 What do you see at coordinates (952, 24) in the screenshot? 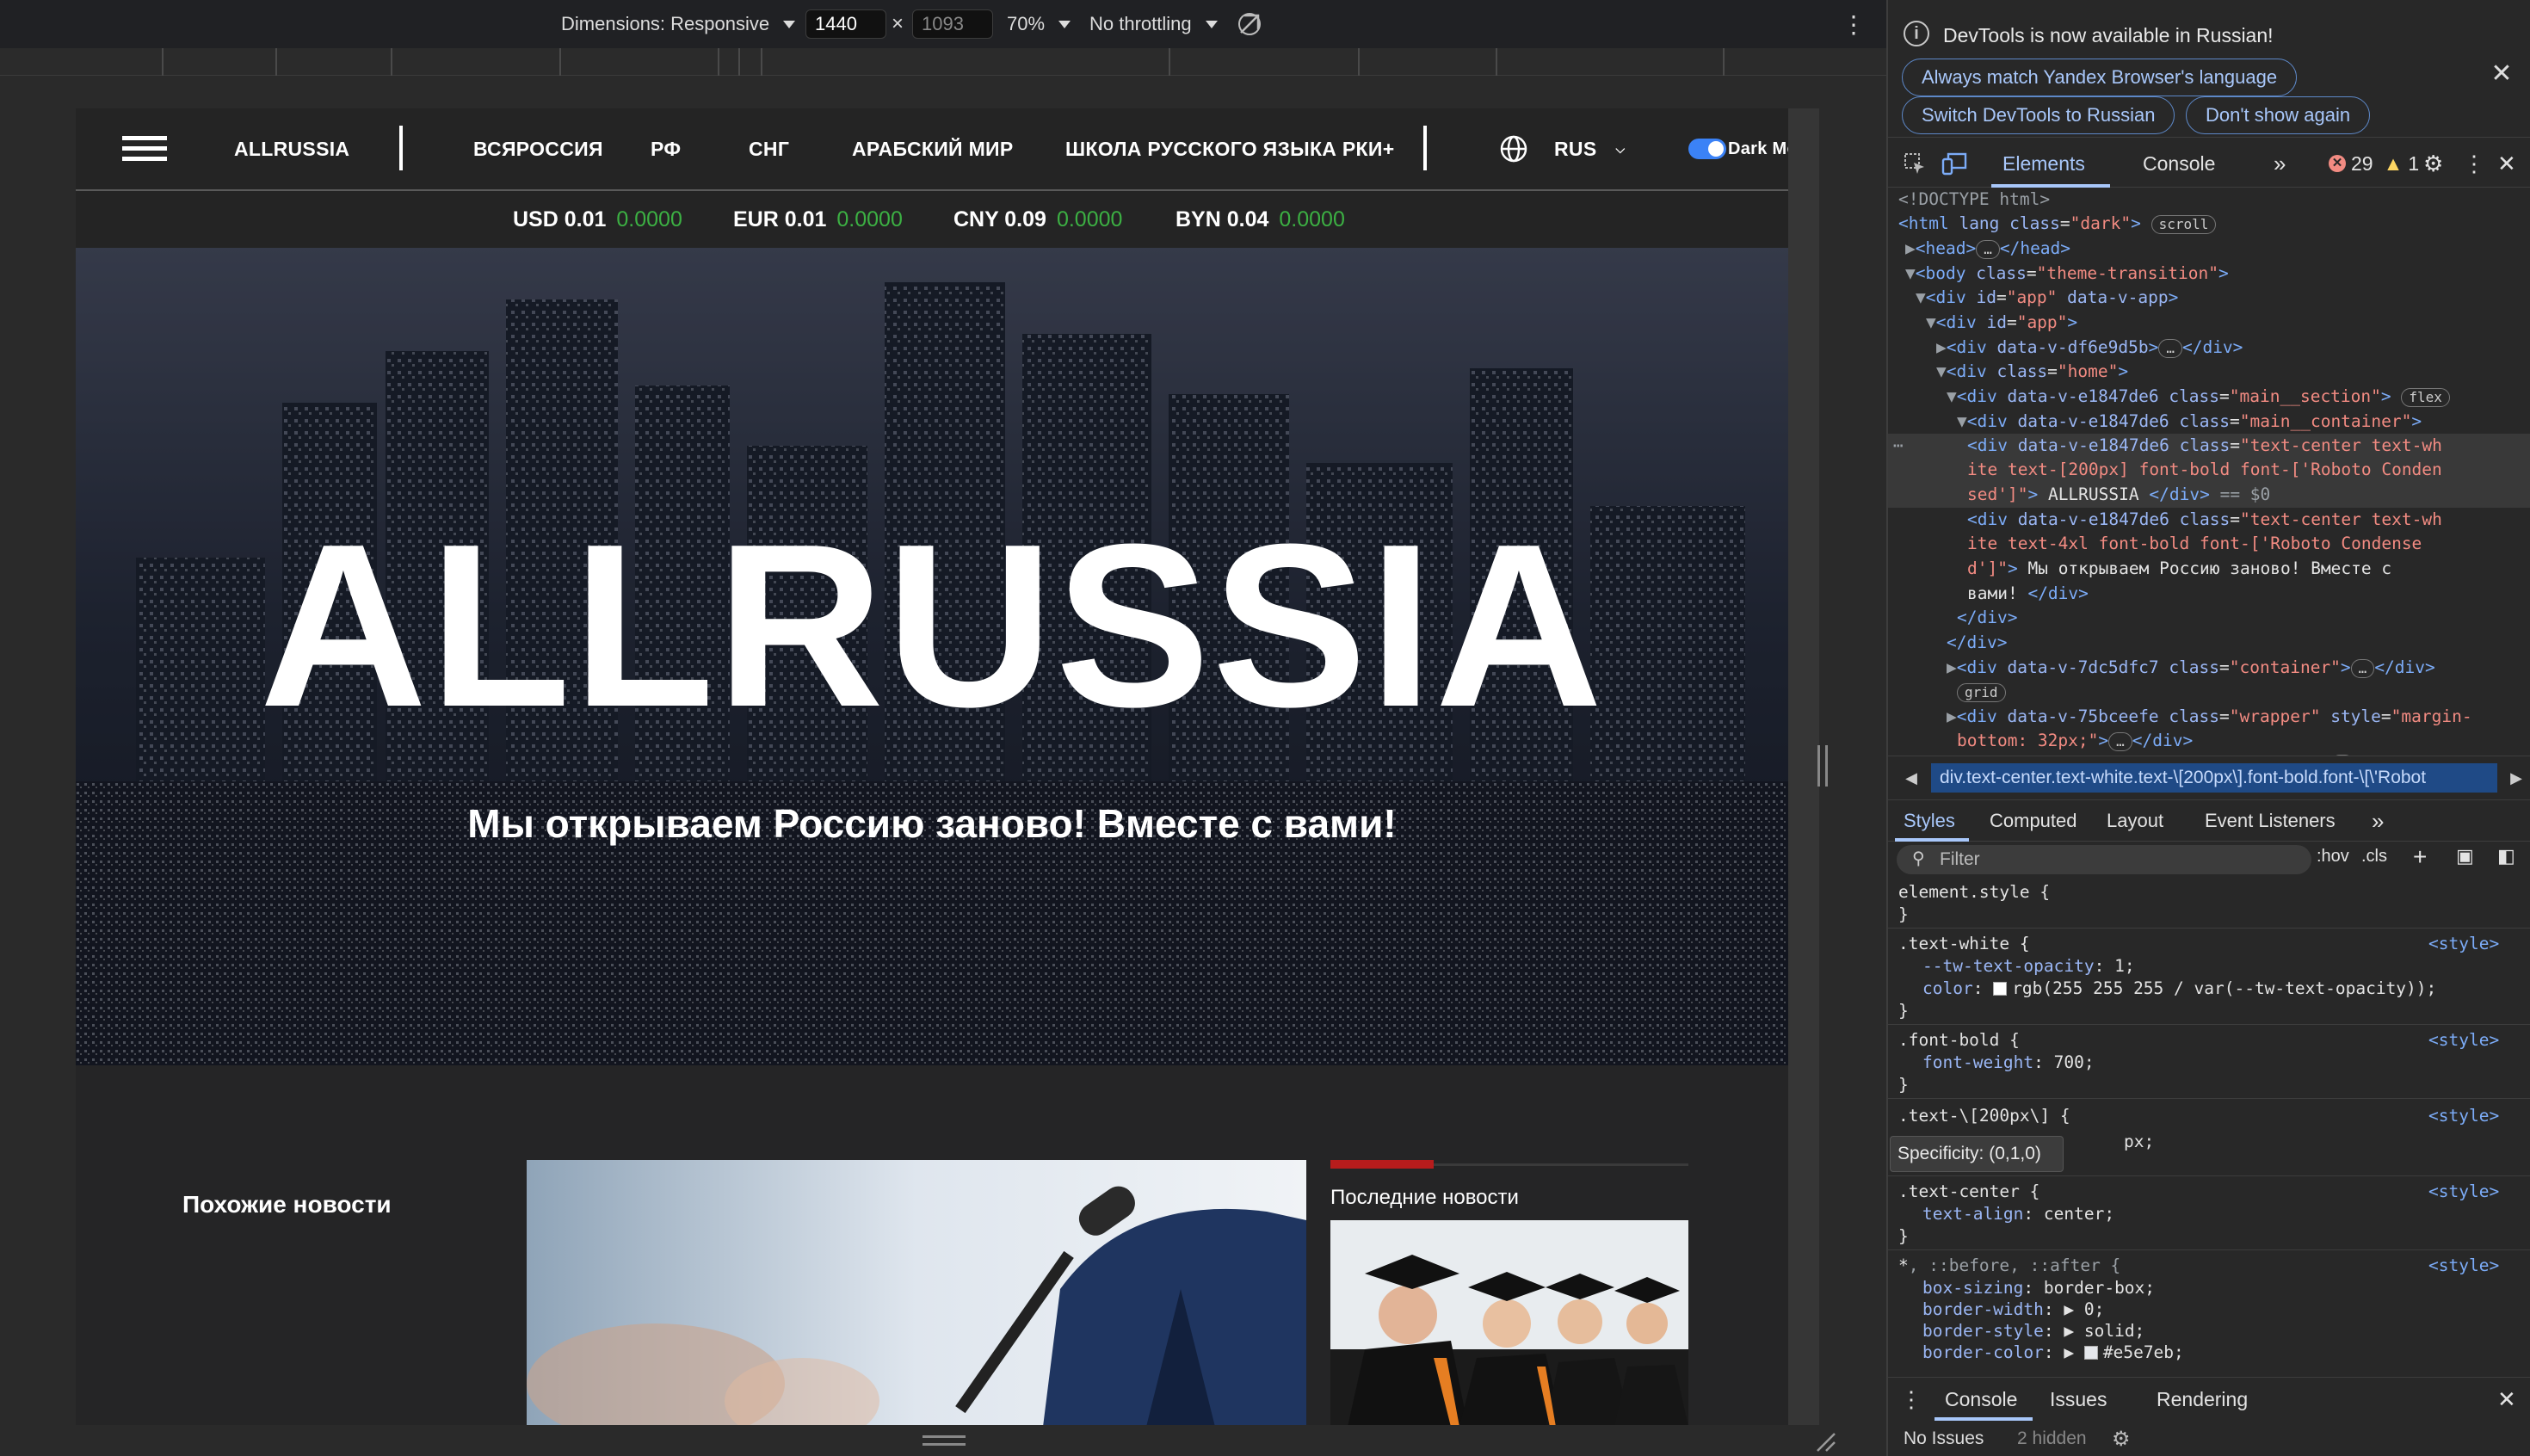
I see `height-input: 1093` at bounding box center [952, 24].